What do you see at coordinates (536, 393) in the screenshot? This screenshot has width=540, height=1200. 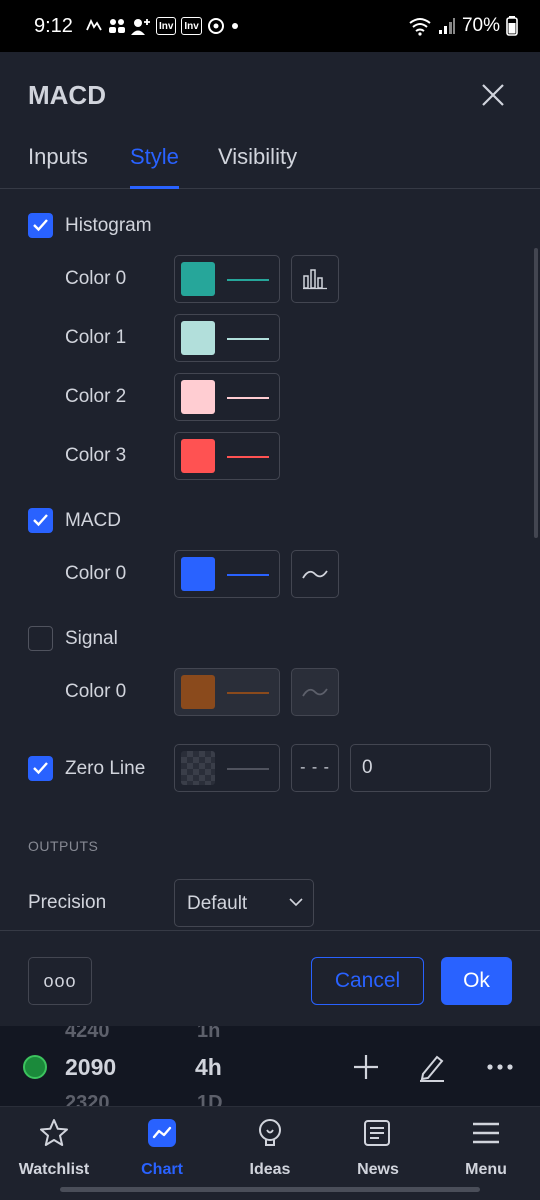 I see `scrollbar` at bounding box center [536, 393].